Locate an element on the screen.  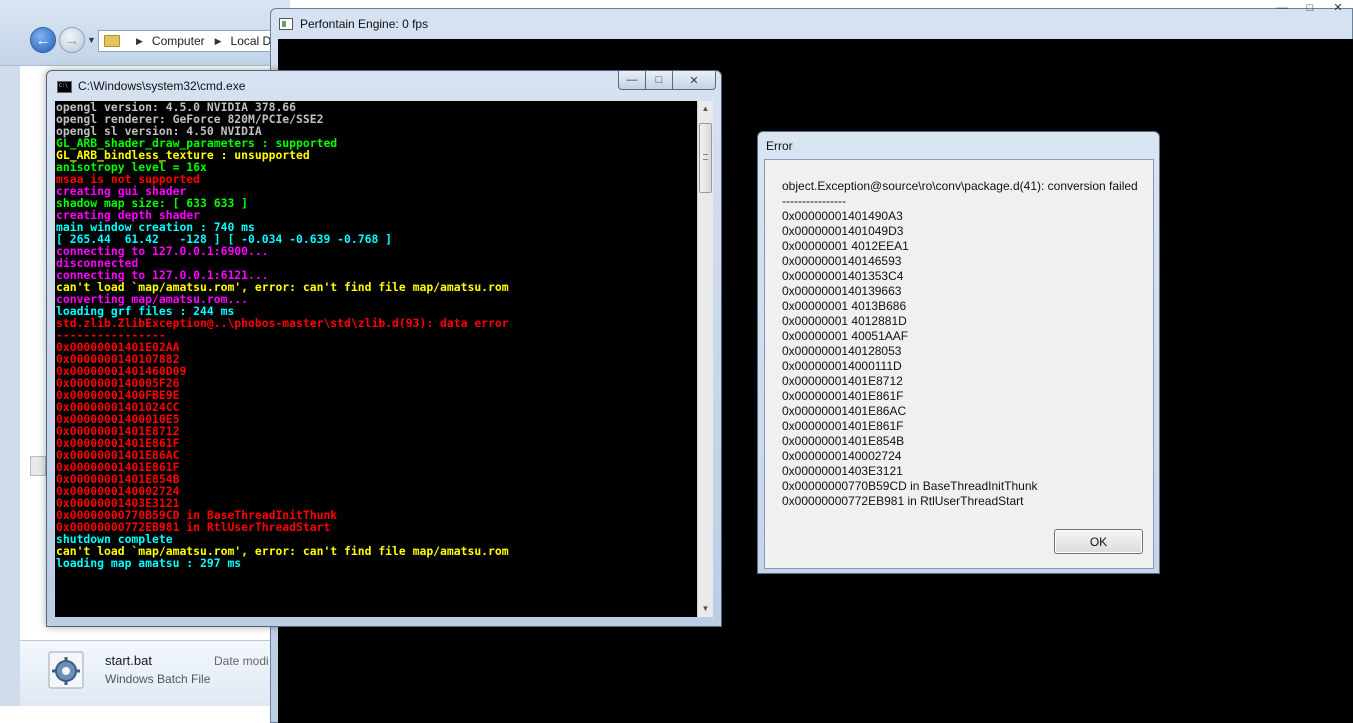
error-stack-line: 0x00000001 40051AAF is located at coordinates (845, 336).